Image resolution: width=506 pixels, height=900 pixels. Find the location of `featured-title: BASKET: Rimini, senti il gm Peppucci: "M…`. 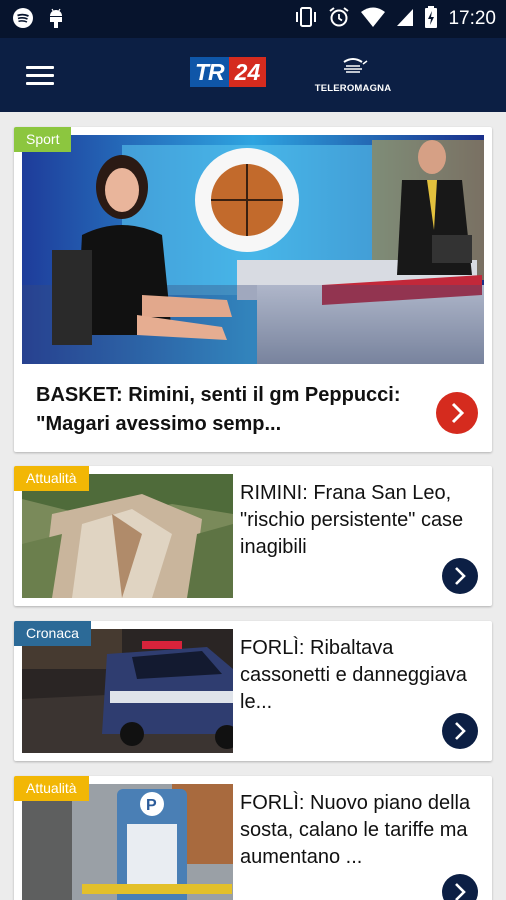

featured-title: BASKET: Rimini, senti il gm Peppucci: "M… is located at coordinates (226, 410).